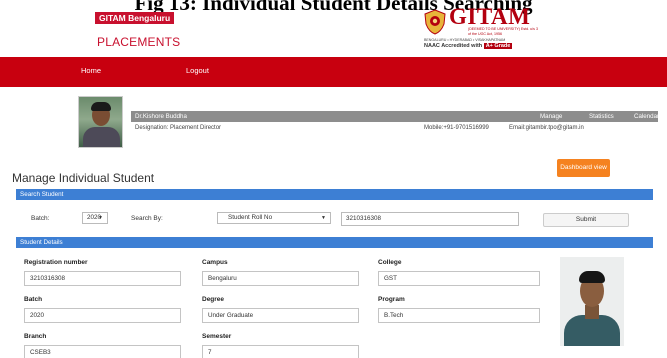 The width and height of the screenshot is (667, 358). Describe the element at coordinates (217, 336) in the screenshot. I see `semester-label: Semester` at that location.